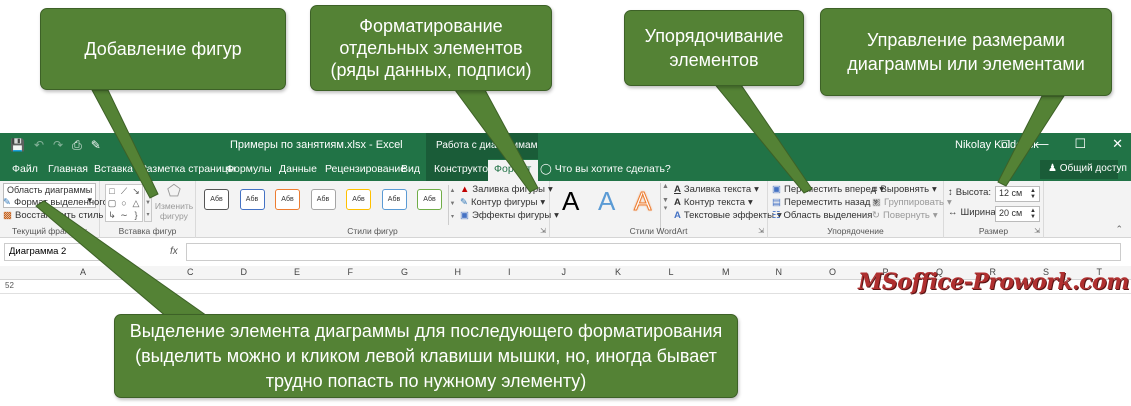 The width and height of the screenshot is (1131, 406). Describe the element at coordinates (509, 215) in the screenshot. I see `shape-effects-button: ▣ Эффекты фигуры ▾` at that location.